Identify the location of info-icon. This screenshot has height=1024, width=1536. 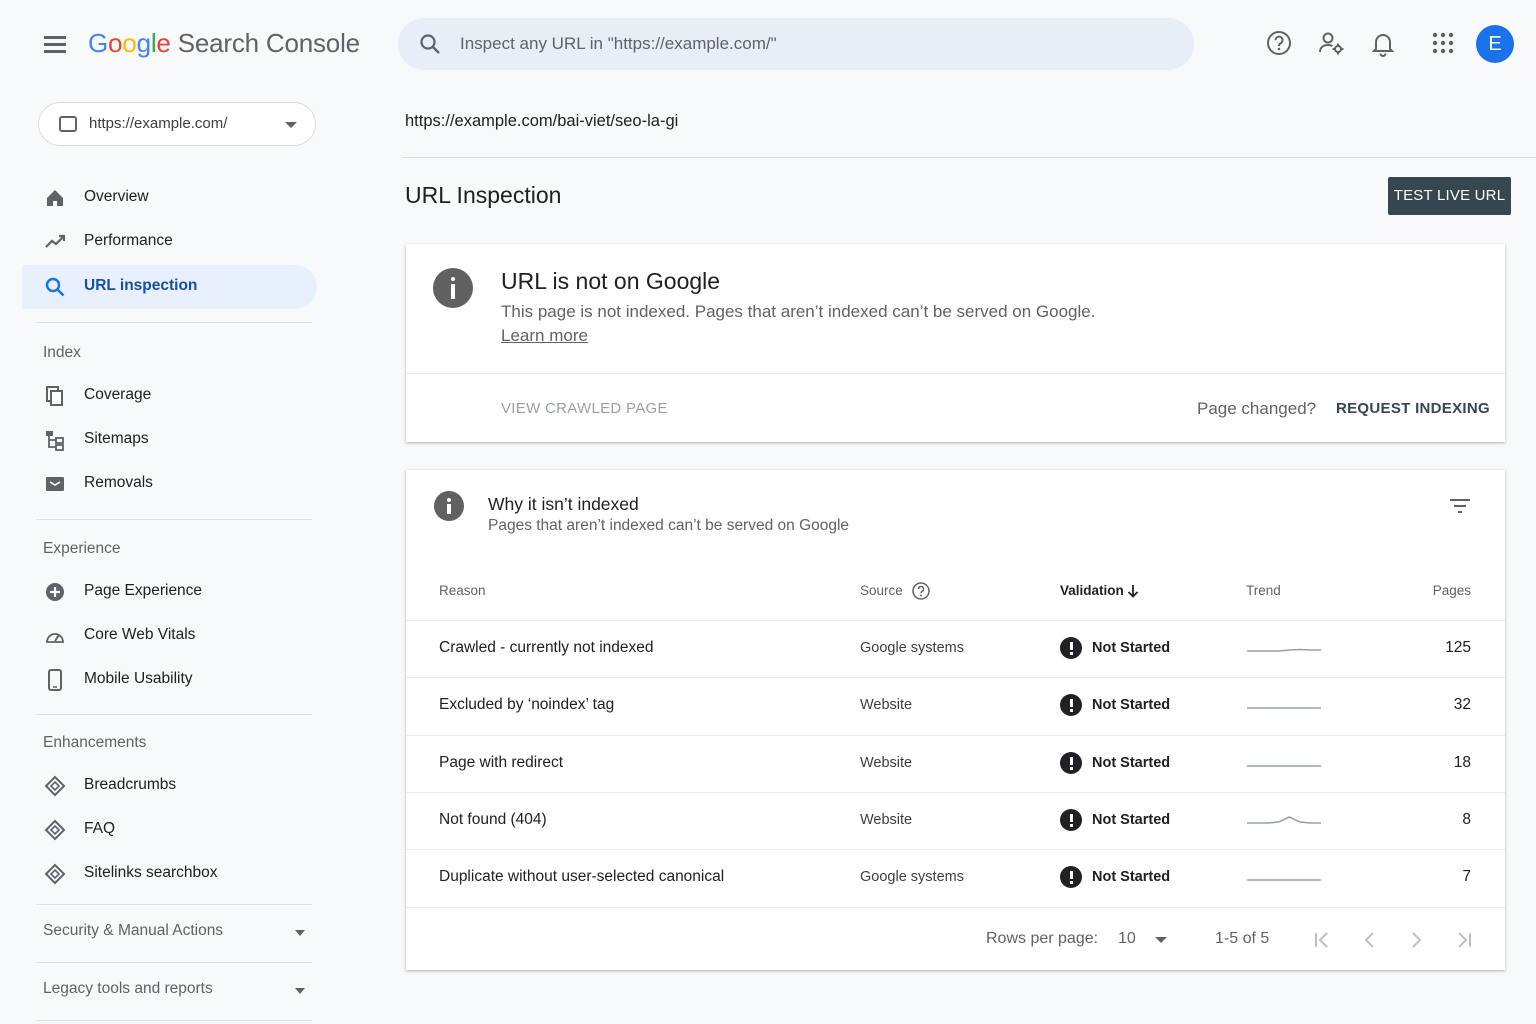
(453, 288).